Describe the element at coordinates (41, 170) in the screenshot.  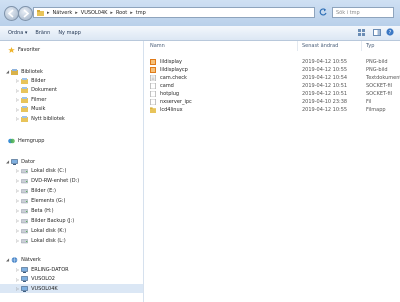
I see `nav-drive: ▷ Lokal disk (C:)` at that location.